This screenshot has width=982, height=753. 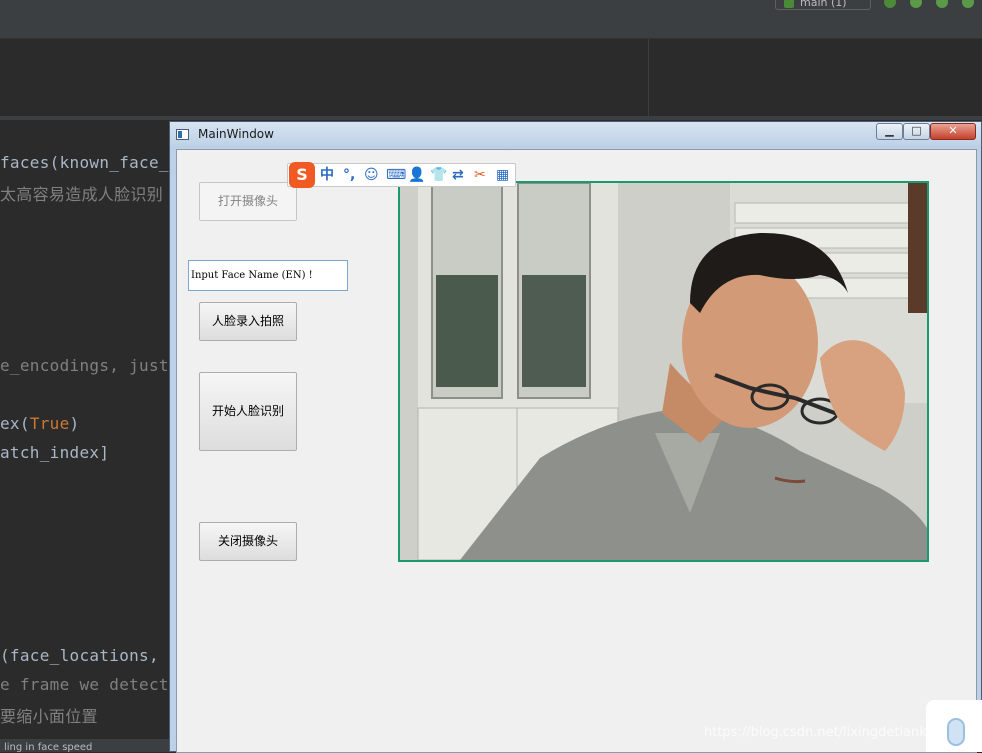 What do you see at coordinates (396, 175) in the screenshot?
I see `keyboard-icon: ⌨` at bounding box center [396, 175].